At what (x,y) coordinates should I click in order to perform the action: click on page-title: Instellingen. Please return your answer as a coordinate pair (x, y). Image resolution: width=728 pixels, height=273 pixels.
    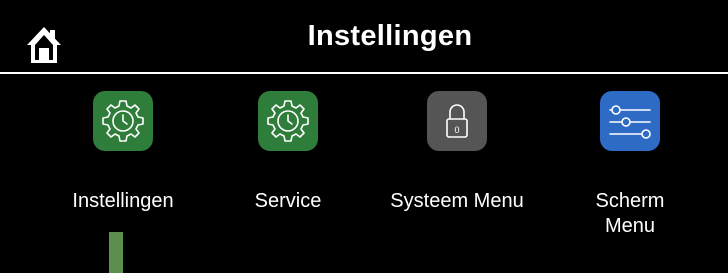
    Looking at the image, I should click on (390, 36).